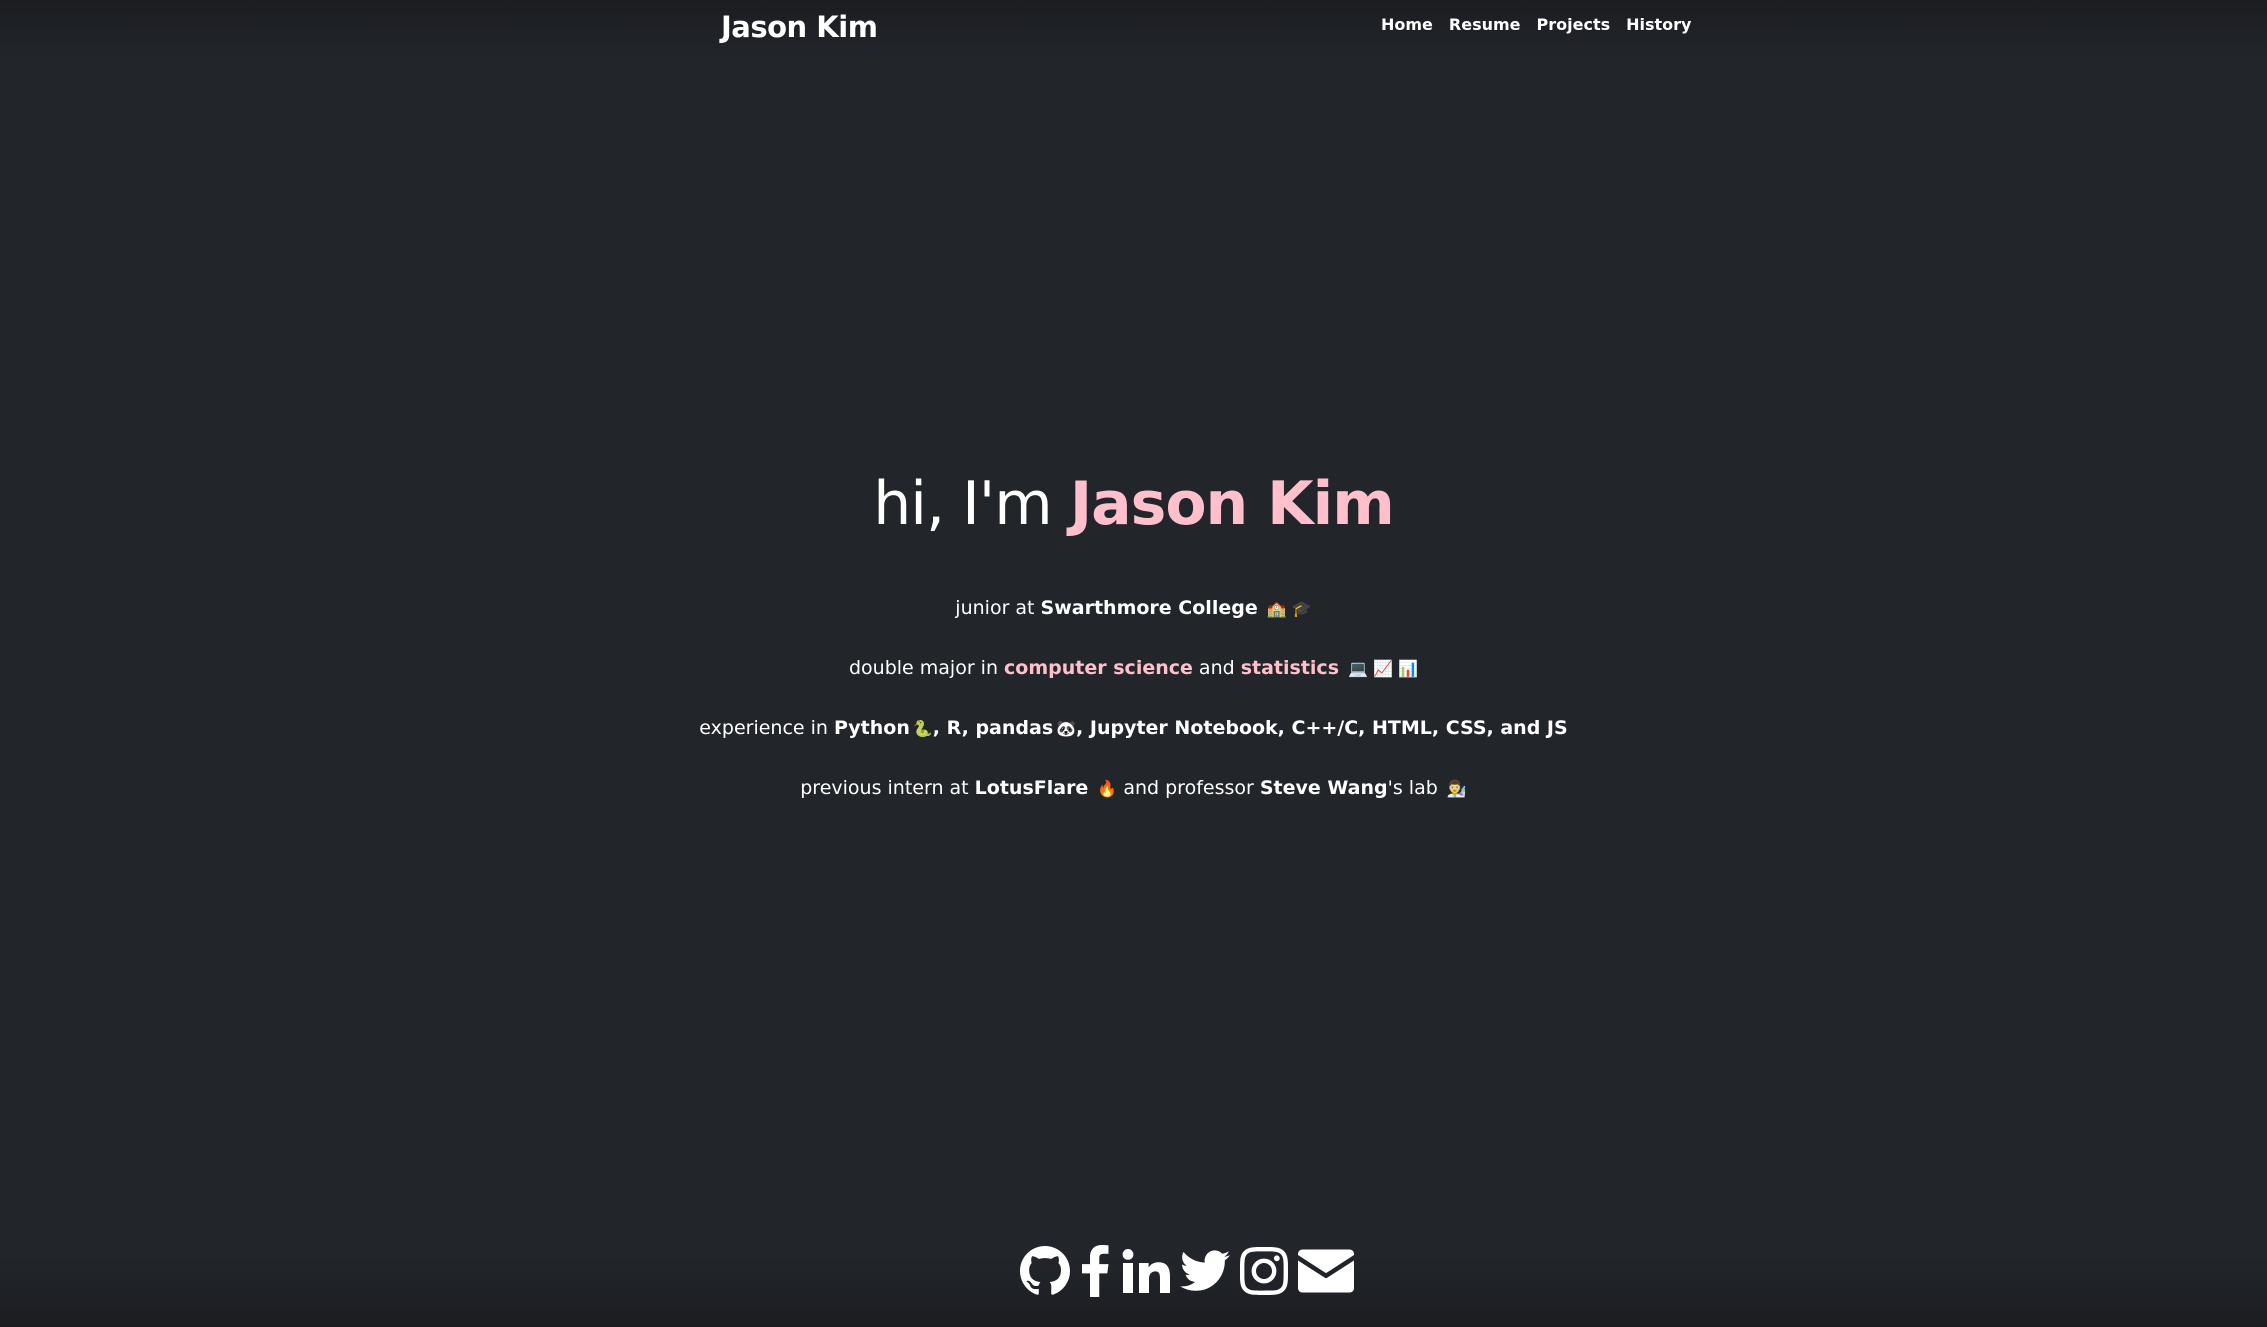 This screenshot has height=1327, width=2267. I want to click on scientist-emoji: 👨‍🔬, so click(1456, 788).